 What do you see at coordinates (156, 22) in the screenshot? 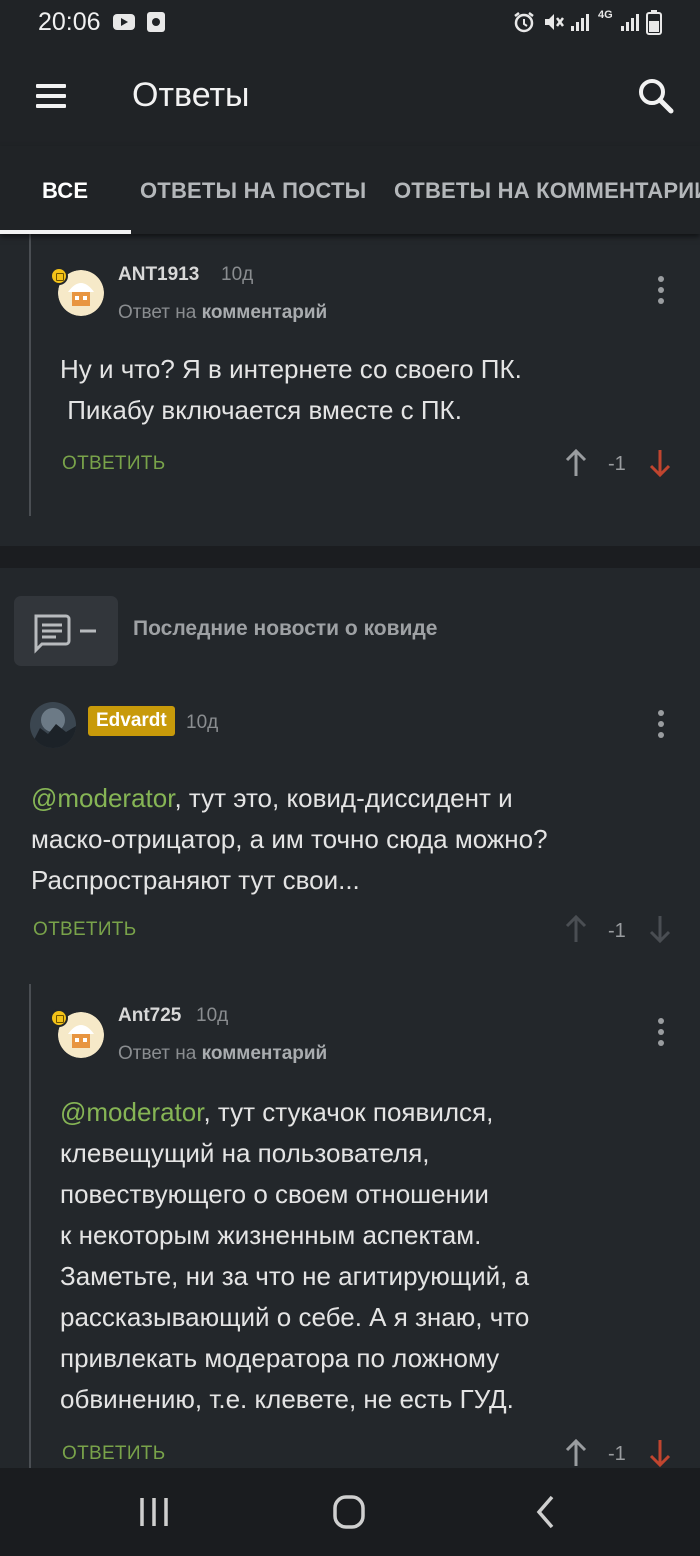
I see `app-notification-icon` at bounding box center [156, 22].